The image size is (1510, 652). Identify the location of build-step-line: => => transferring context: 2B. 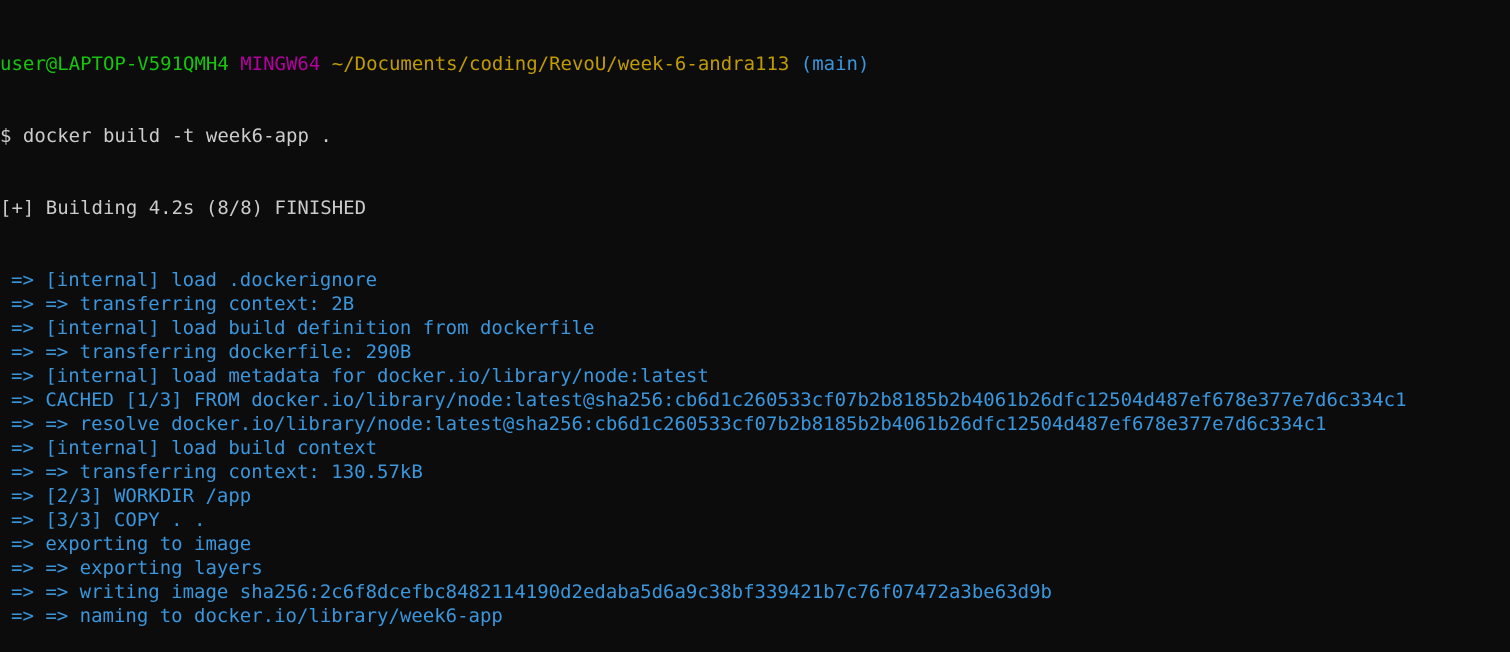
(183, 304).